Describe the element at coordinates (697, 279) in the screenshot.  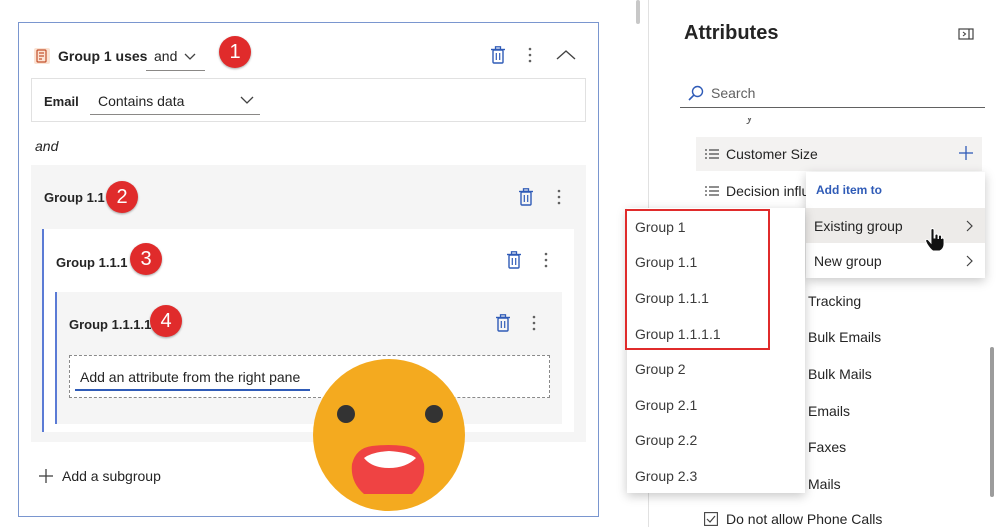
I see `highlight-frame` at that location.